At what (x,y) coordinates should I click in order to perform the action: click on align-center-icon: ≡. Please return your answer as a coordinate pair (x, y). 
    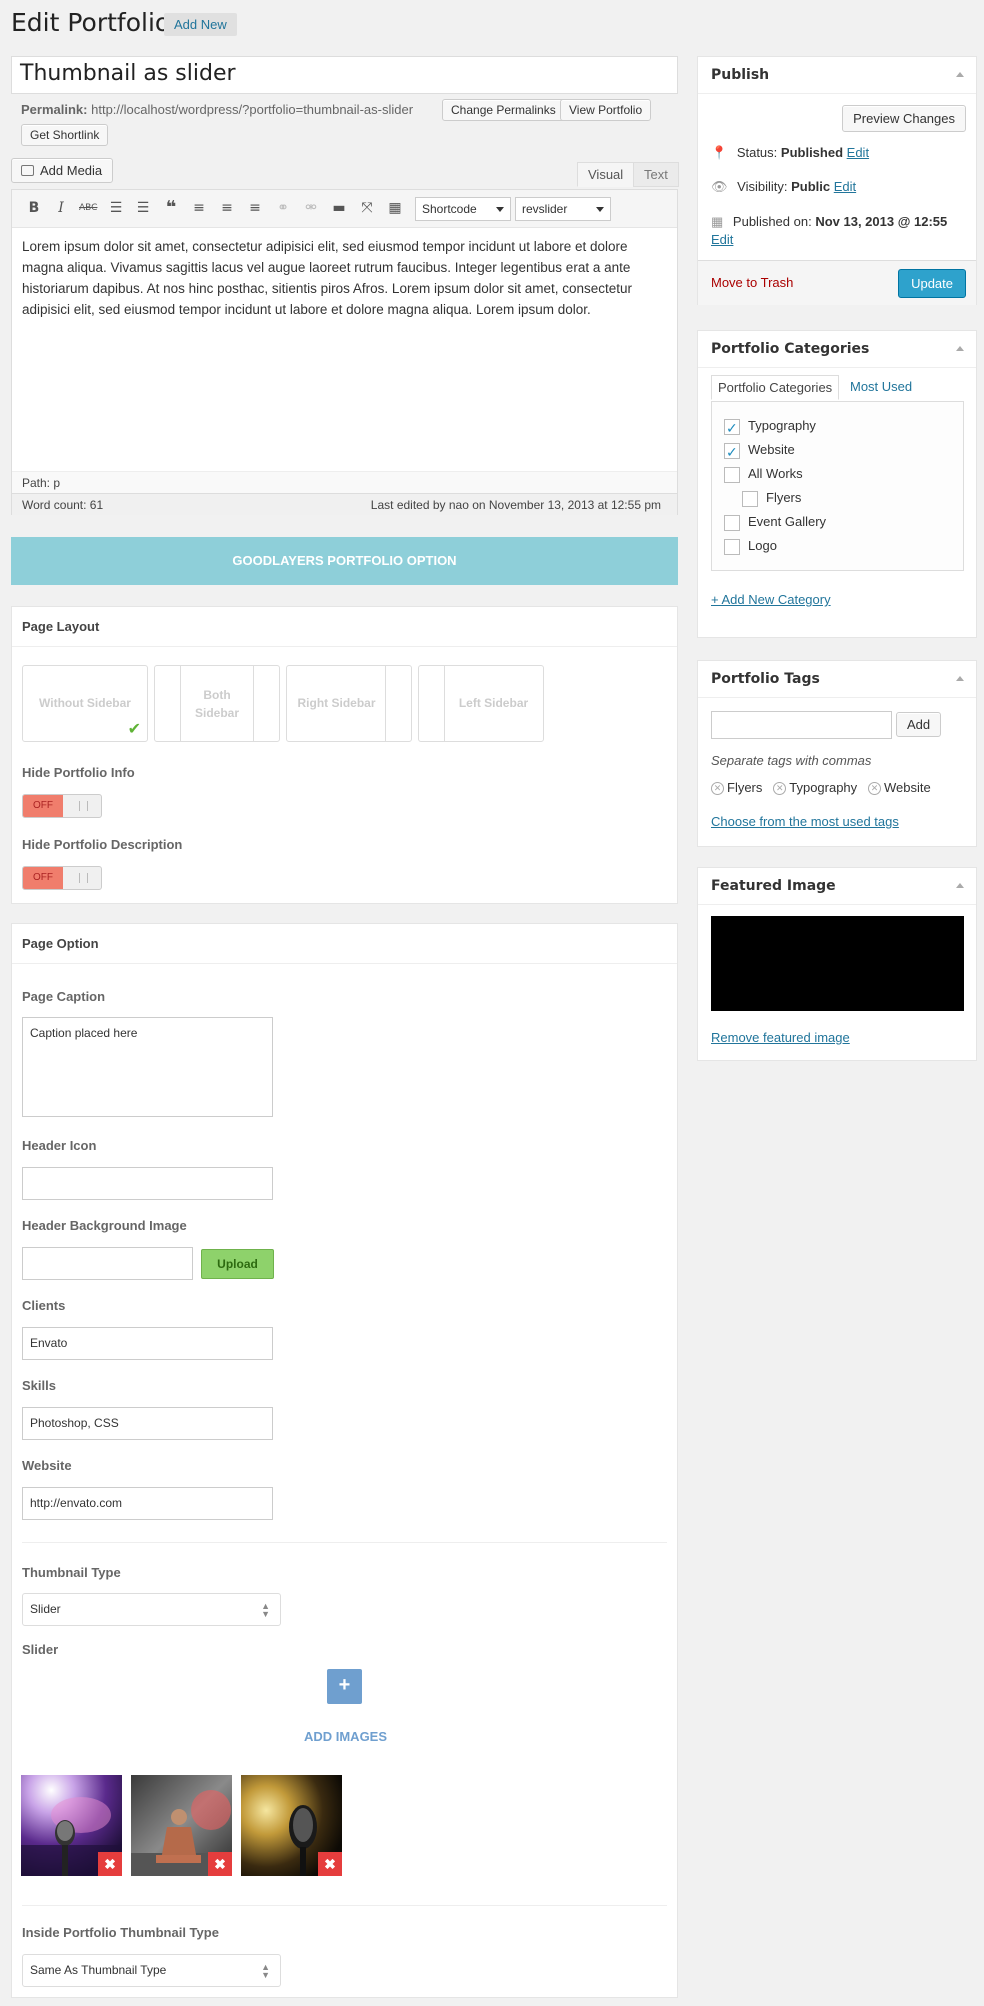
    Looking at the image, I should click on (227, 208).